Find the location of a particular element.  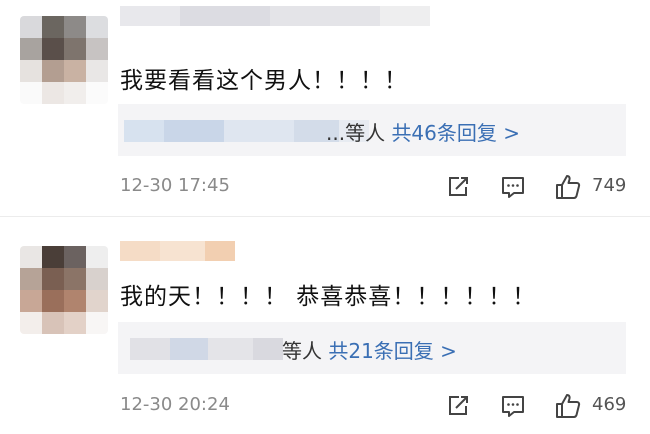

reply-users-tail: 等人 is located at coordinates (302, 351).